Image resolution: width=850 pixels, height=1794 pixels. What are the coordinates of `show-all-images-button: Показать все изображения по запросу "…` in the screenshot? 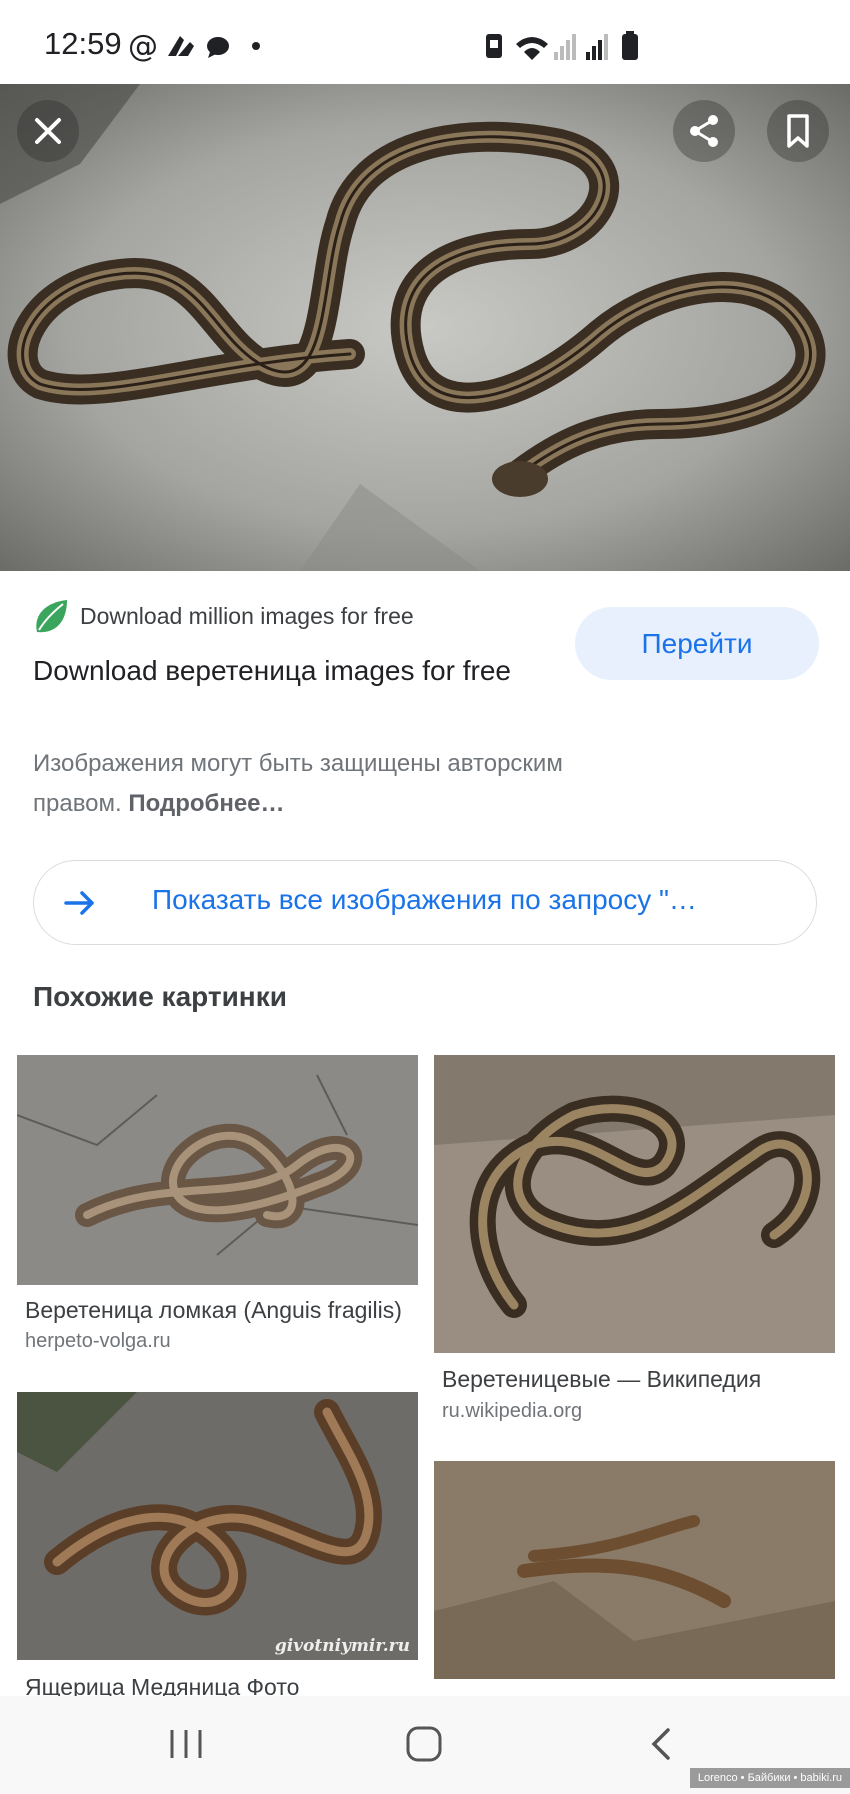 It's located at (425, 902).